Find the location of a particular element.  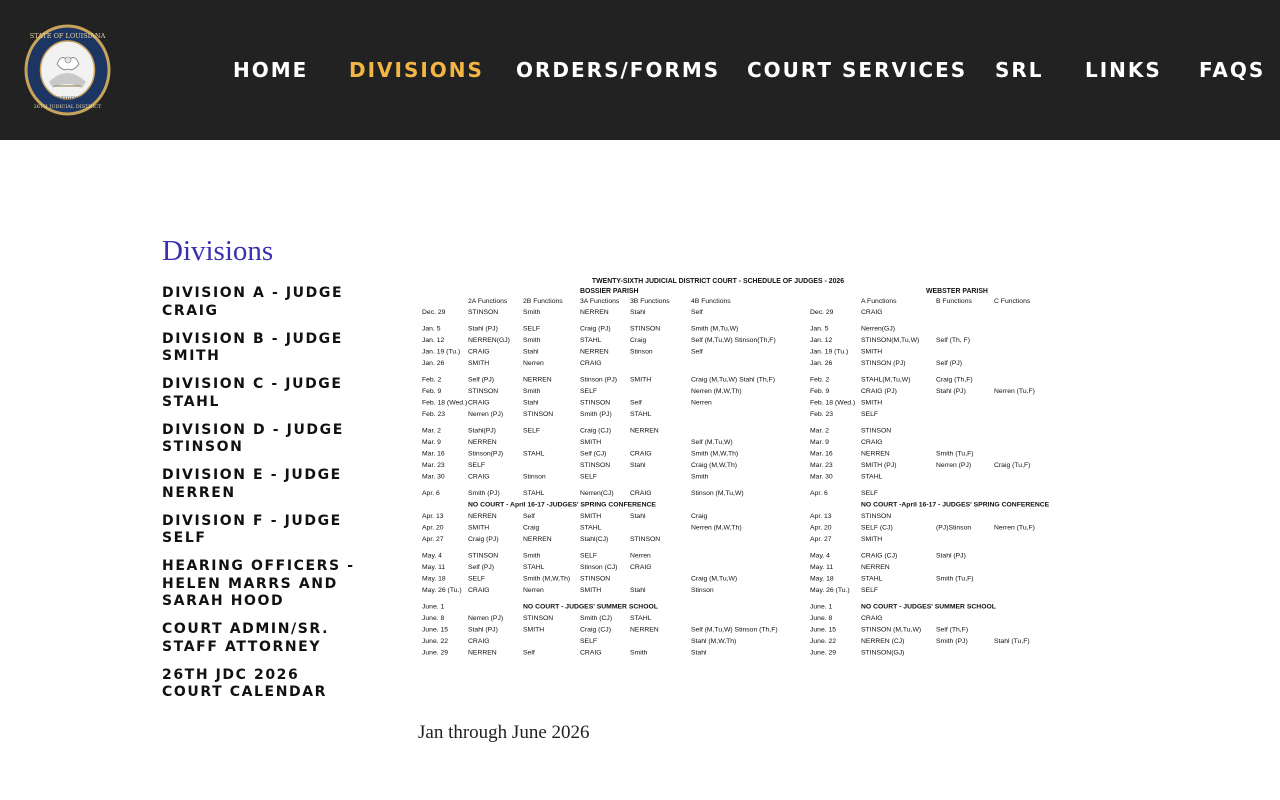

webster-column-header: C Functions is located at coordinates (1012, 301).